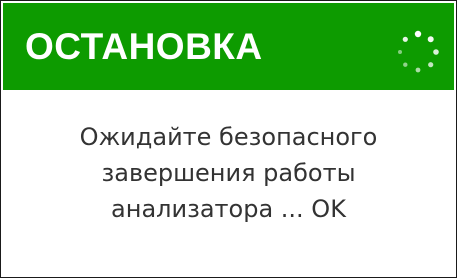 This screenshot has width=457, height=278. What do you see at coordinates (228, 209) in the screenshot?
I see `message-line: анализатора ... OK` at bounding box center [228, 209].